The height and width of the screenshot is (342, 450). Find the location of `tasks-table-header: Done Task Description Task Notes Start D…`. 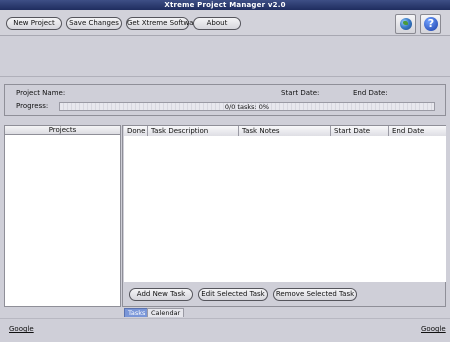

tasks-table-header: Done Task Description Task Notes Start D… is located at coordinates (285, 131).